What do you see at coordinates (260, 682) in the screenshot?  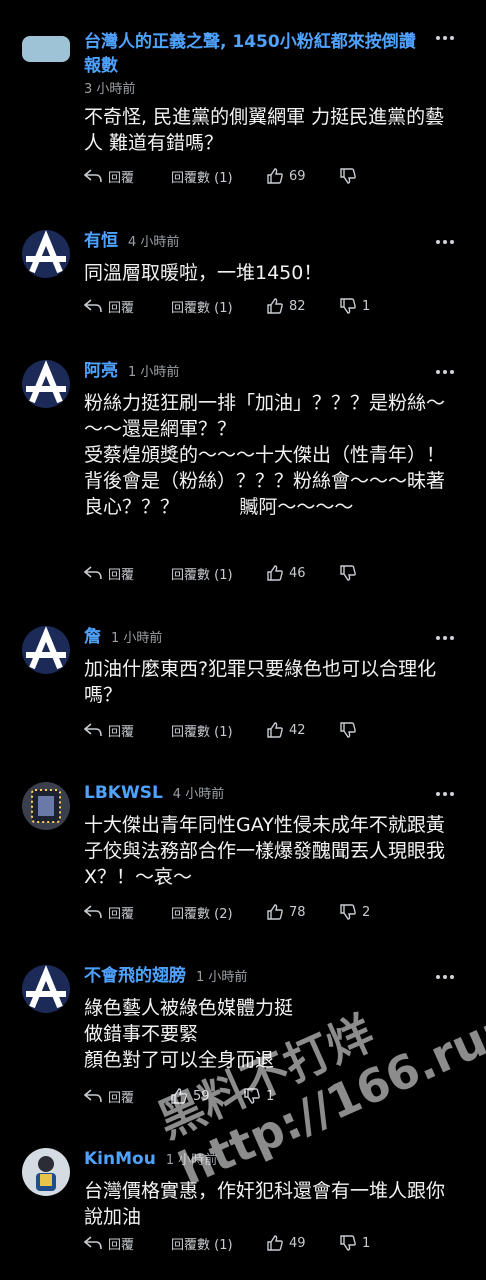 I see `comment-text: 加油什麼東西?犯罪只要綠色也可以合理化嗎？` at bounding box center [260, 682].